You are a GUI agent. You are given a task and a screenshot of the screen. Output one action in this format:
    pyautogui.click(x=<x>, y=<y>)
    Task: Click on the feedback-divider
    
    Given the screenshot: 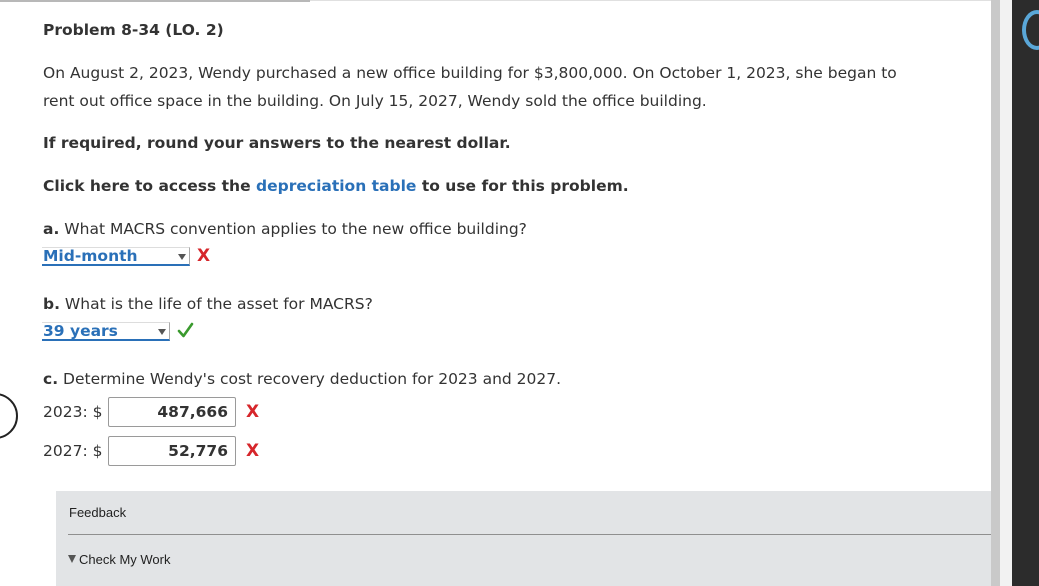 What is the action you would take?
    pyautogui.click(x=529, y=534)
    